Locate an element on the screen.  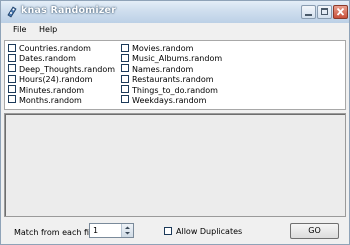
file-label: Months.random is located at coordinates (50, 100).